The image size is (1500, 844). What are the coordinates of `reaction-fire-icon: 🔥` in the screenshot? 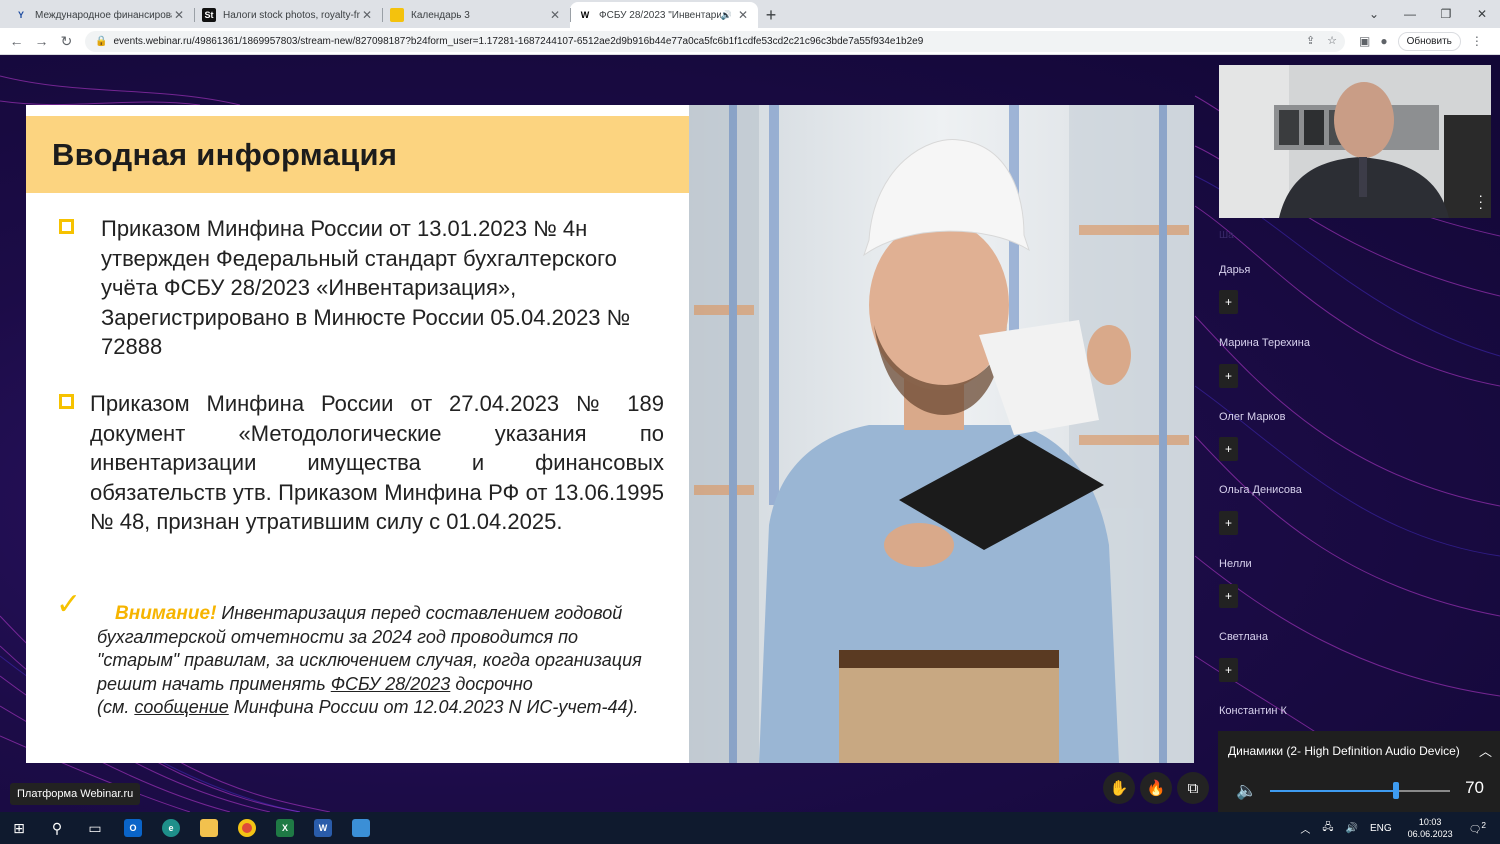 It's located at (1156, 788).